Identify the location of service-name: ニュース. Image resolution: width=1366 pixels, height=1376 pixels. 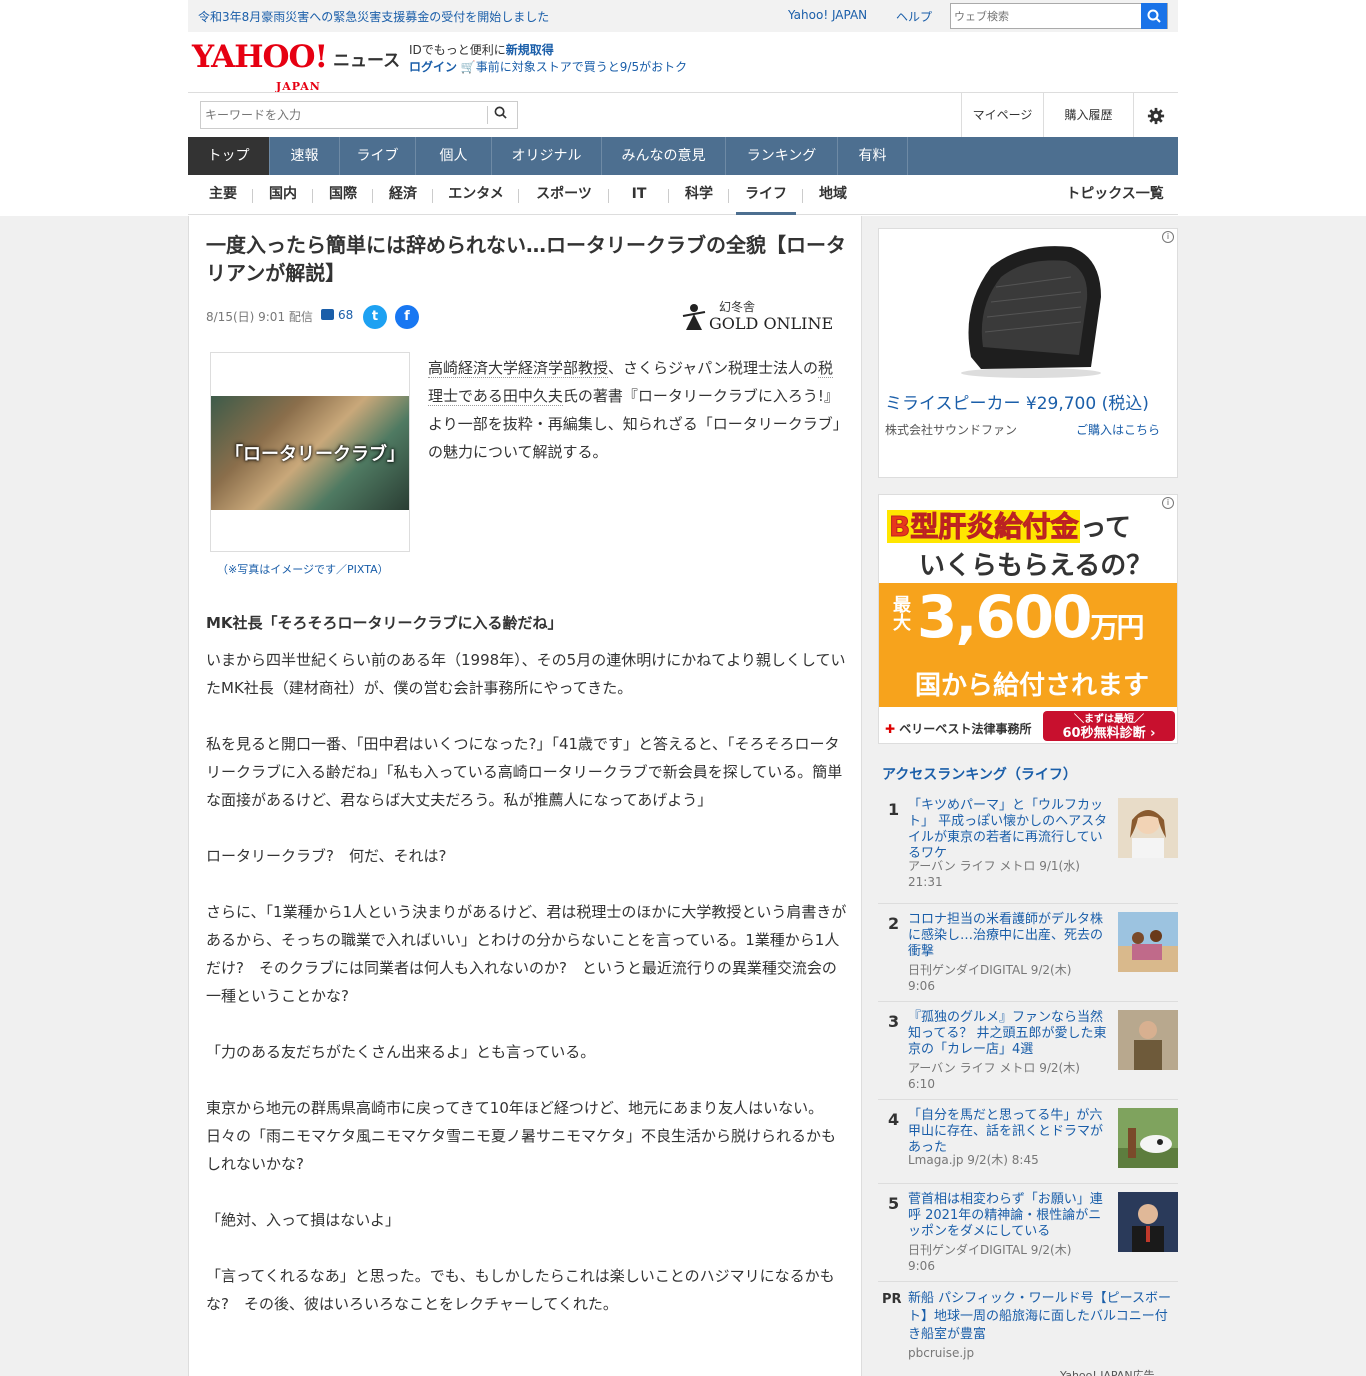
(367, 61).